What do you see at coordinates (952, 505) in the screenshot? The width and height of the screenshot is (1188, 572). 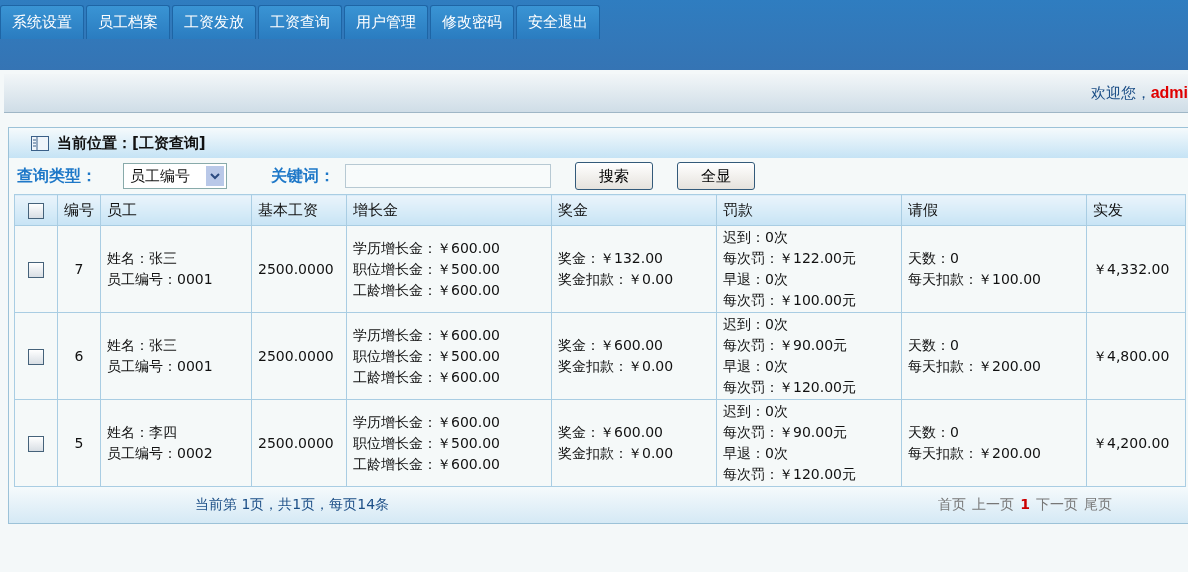 I see `pager-link: 首页` at bounding box center [952, 505].